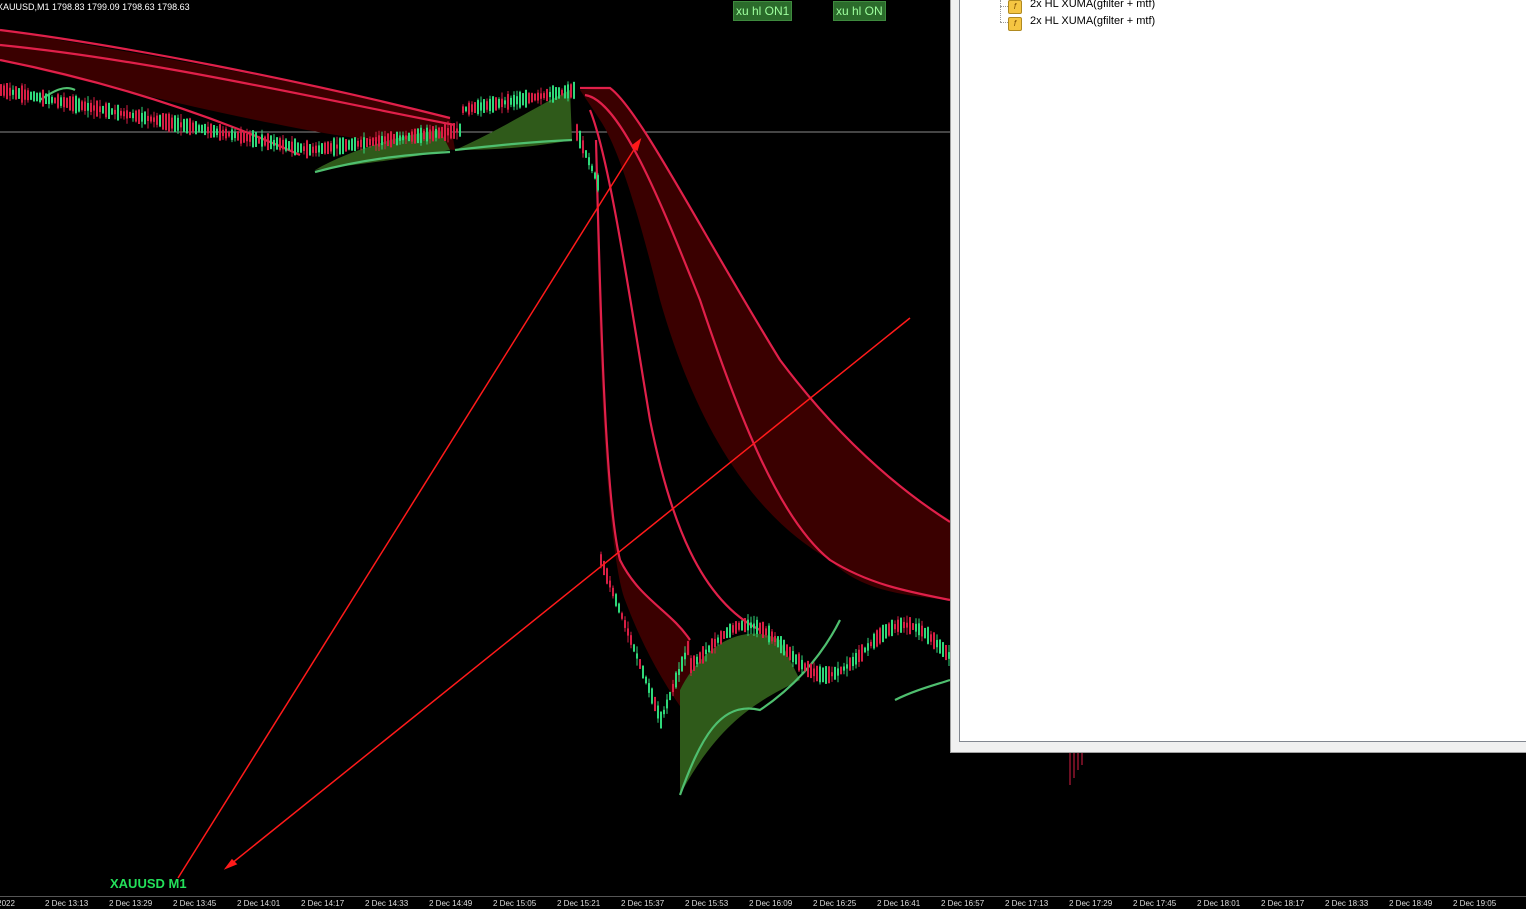  What do you see at coordinates (859, 11) in the screenshot?
I see `xu-hl-on-button: xu hl ON` at bounding box center [859, 11].